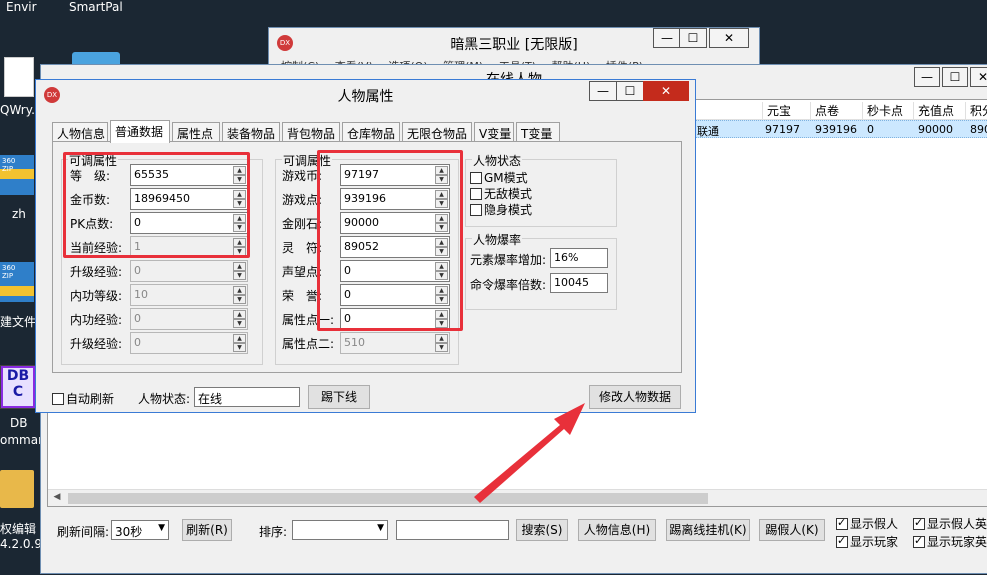 The image size is (987, 575). I want to click on tab-equipment: 装备物品, so click(251, 132).